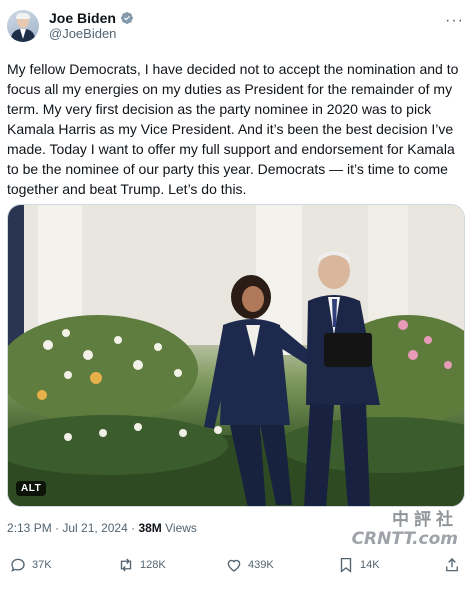  I want to click on views-count: 38M, so click(150, 528).